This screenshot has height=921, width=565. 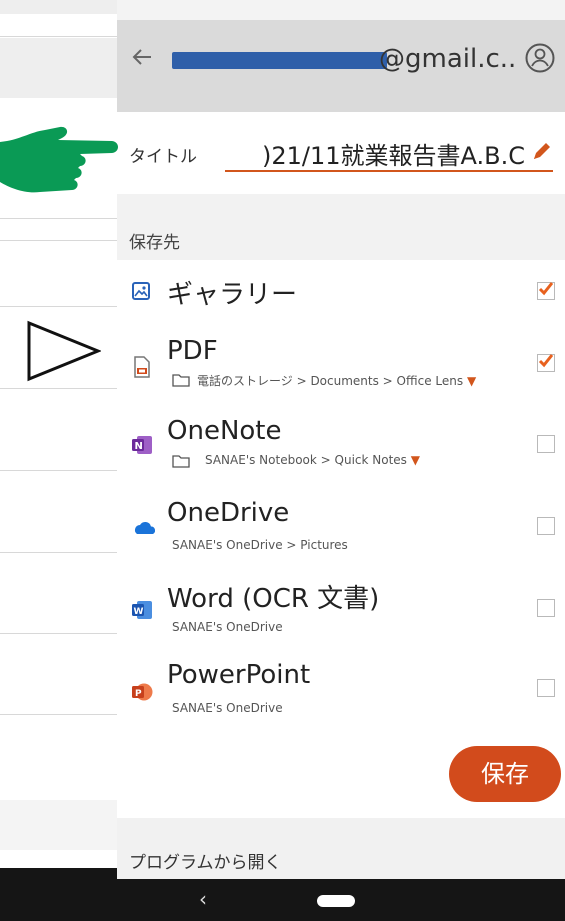 What do you see at coordinates (542, 151) in the screenshot?
I see `pencil-icon` at bounding box center [542, 151].